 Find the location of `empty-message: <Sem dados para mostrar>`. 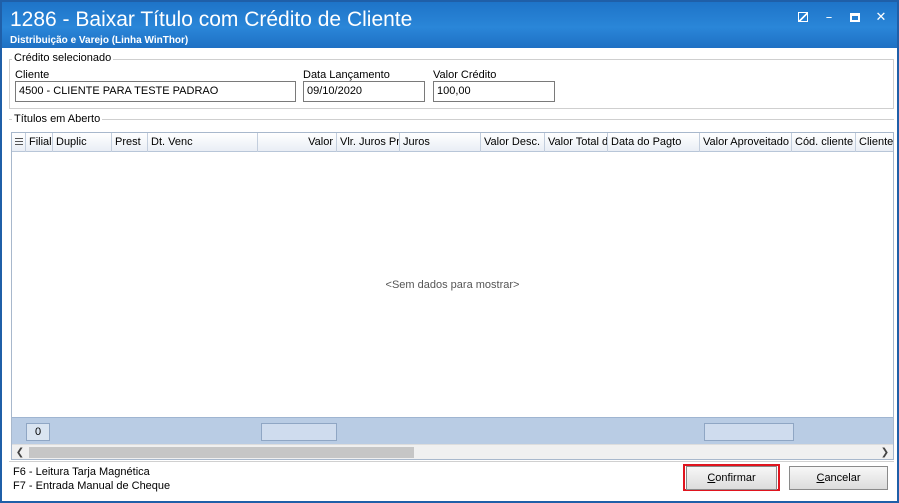

empty-message: <Sem dados para mostrar> is located at coordinates (452, 285).